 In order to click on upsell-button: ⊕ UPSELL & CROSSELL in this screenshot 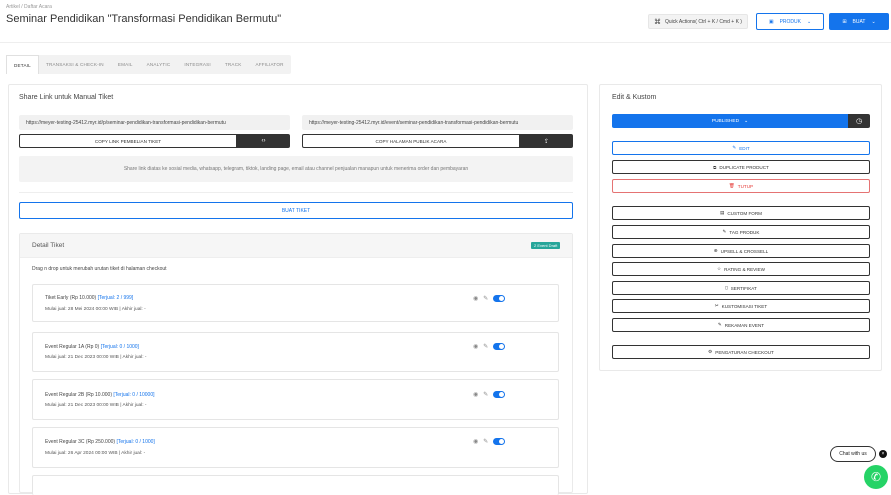, I will do `click(741, 251)`.